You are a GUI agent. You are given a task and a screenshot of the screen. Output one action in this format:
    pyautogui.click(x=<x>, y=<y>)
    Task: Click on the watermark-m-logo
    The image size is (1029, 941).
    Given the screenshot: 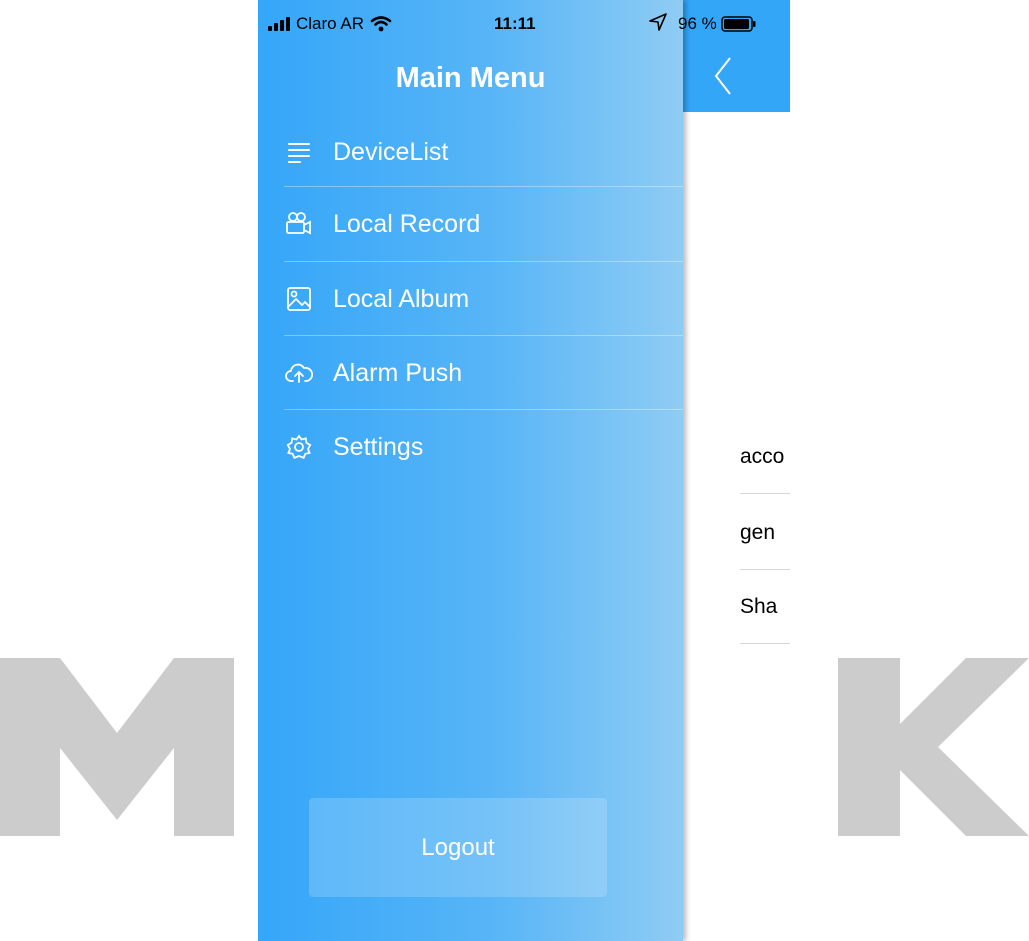 What is the action you would take?
    pyautogui.click(x=117, y=747)
    